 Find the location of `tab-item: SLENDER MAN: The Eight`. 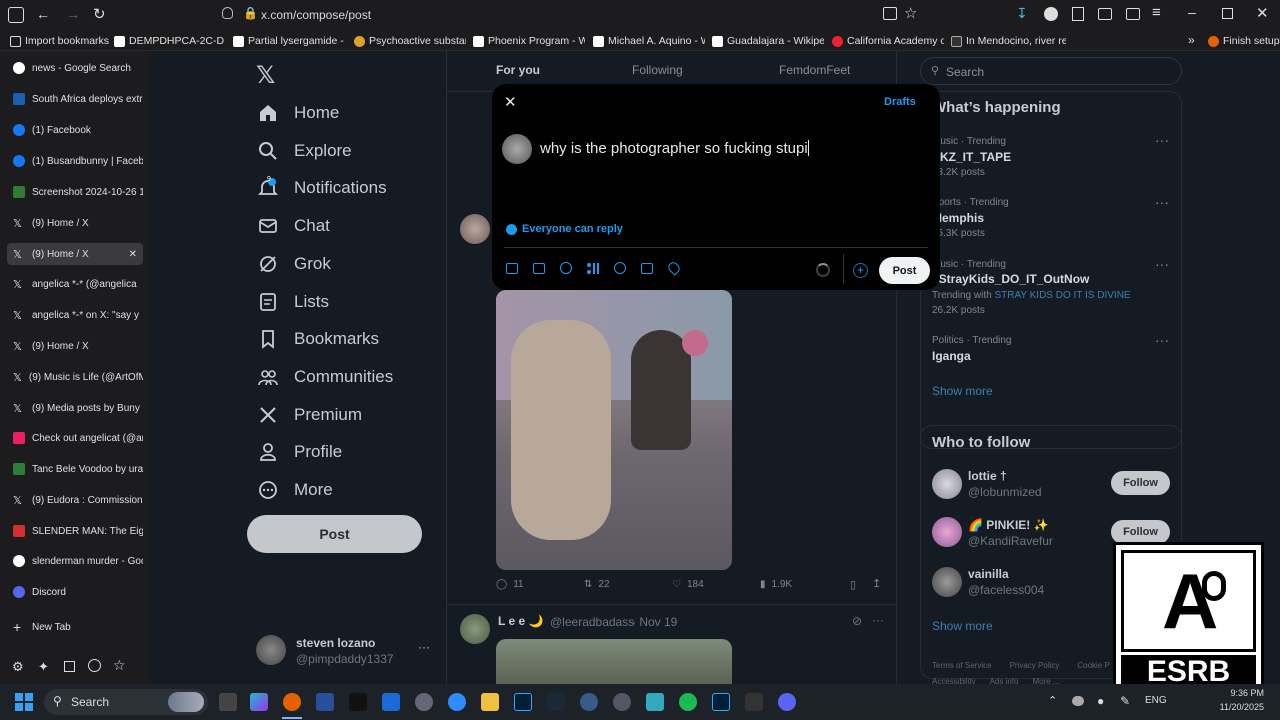

tab-item: SLENDER MAN: The Eight is located at coordinates (75, 531).